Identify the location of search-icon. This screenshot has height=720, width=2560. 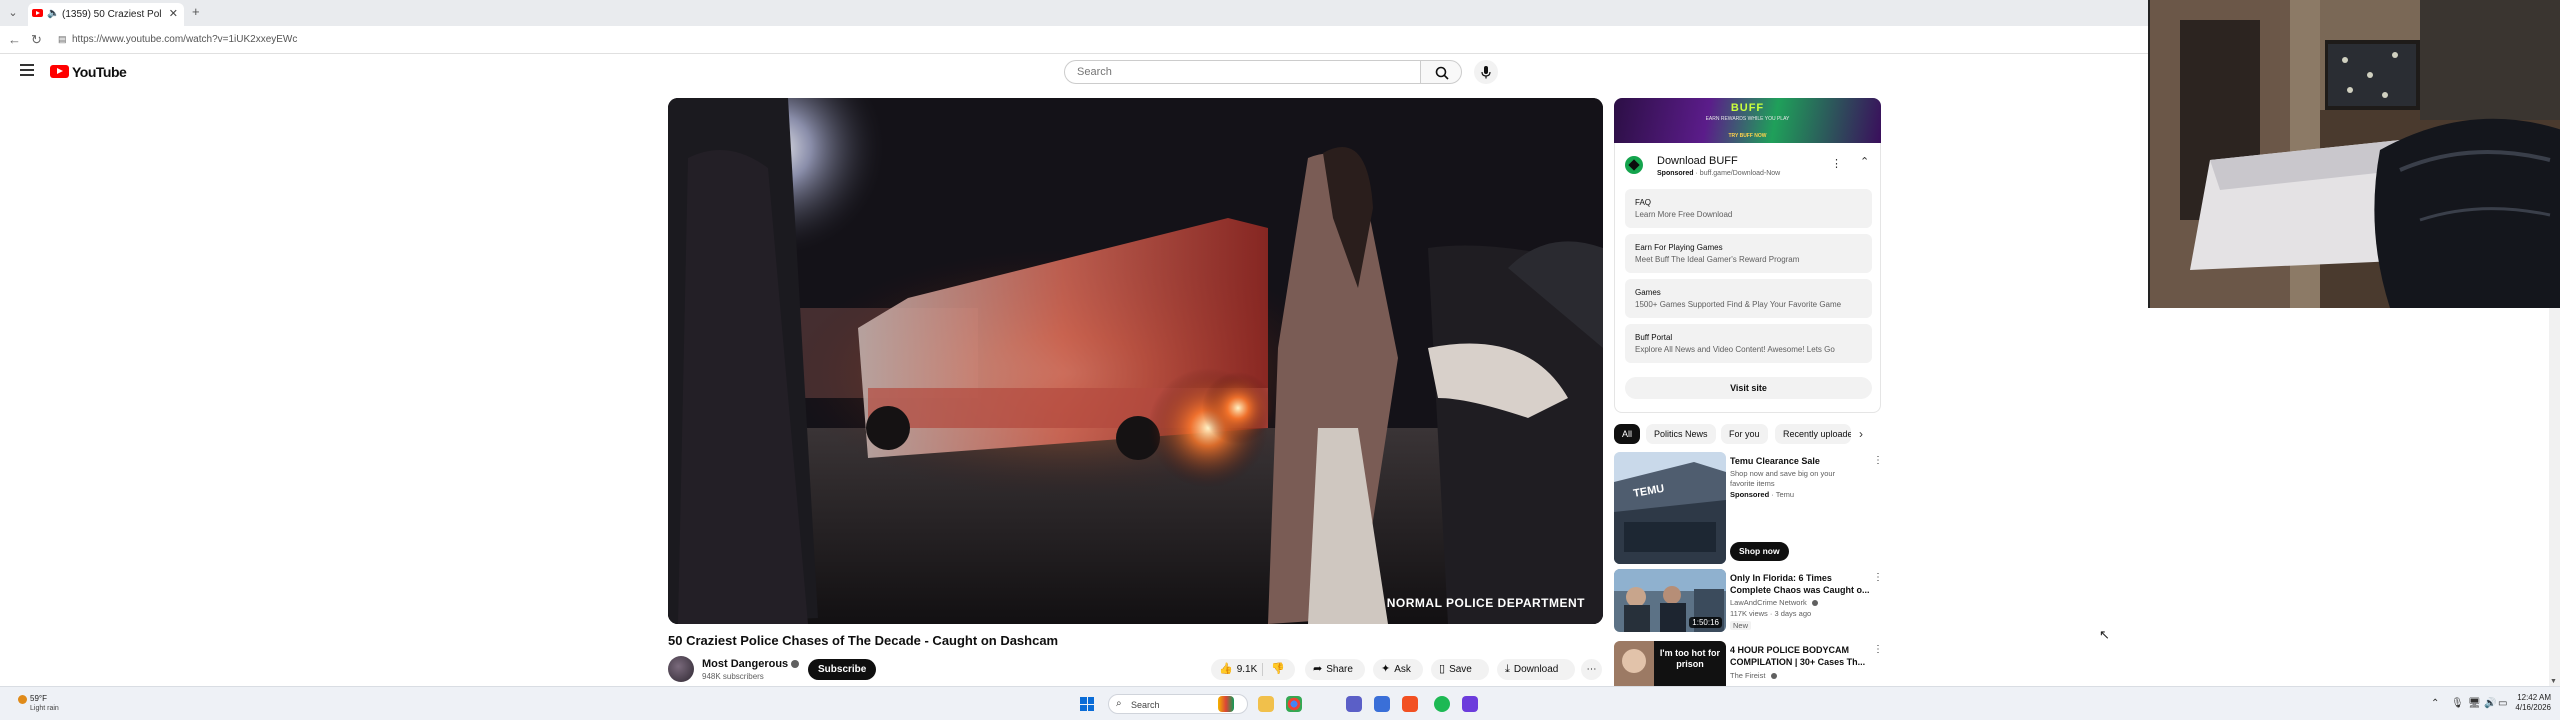
(1442, 73).